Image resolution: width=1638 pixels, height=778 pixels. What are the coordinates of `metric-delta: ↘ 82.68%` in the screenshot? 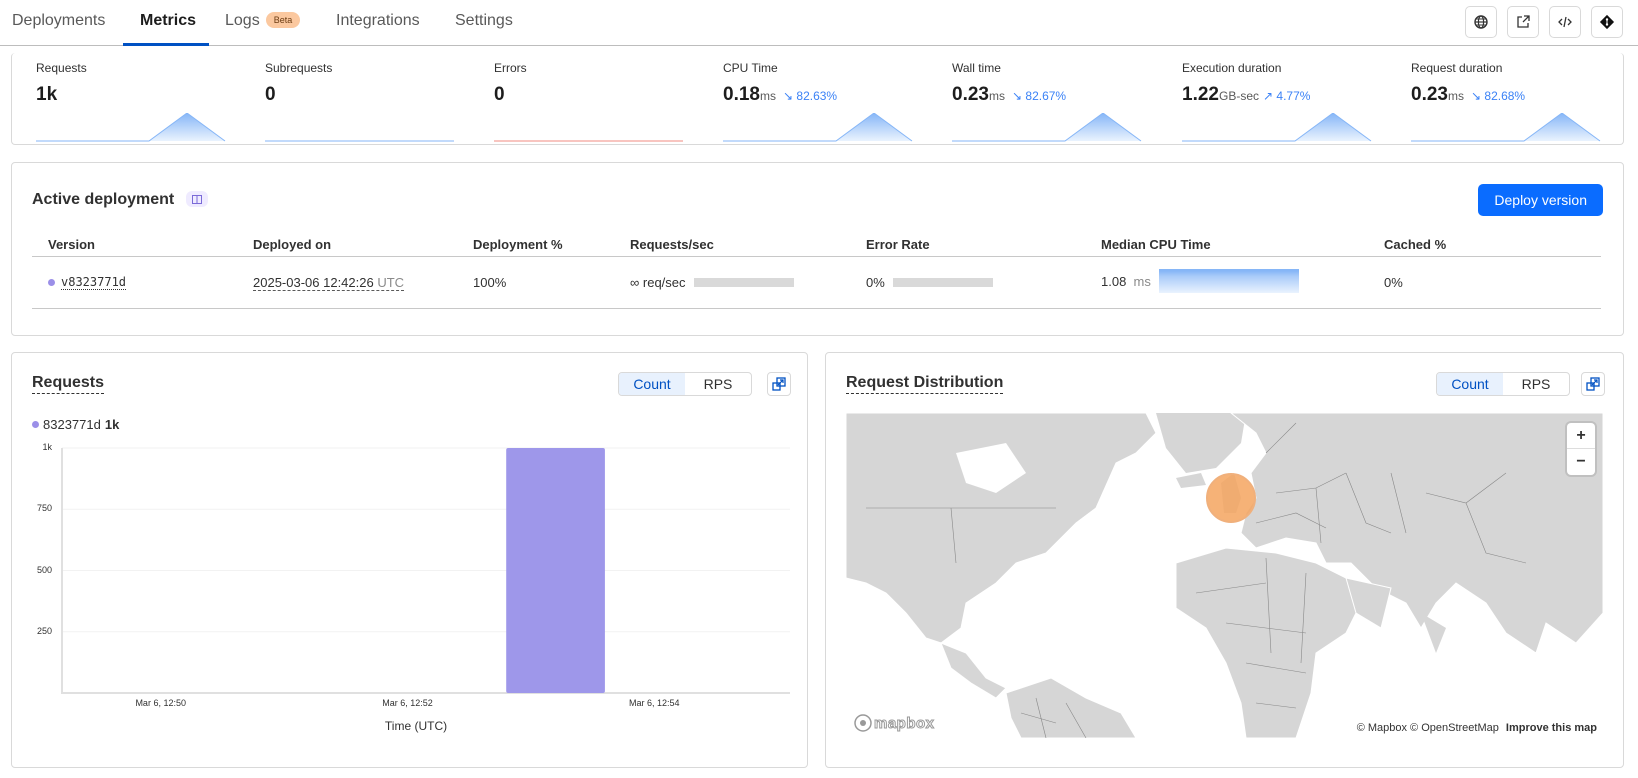 It's located at (1498, 96).